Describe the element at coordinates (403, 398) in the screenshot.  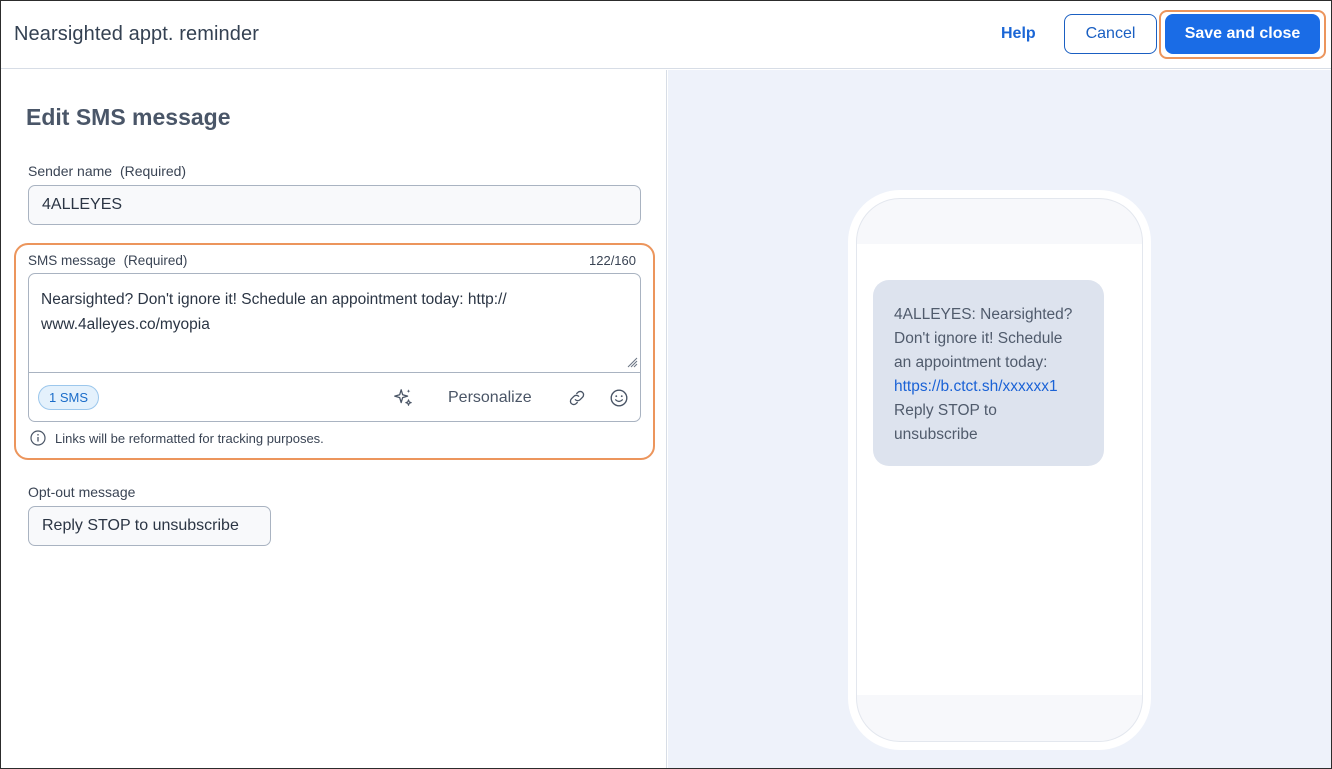
I see `sparkle-icon` at that location.